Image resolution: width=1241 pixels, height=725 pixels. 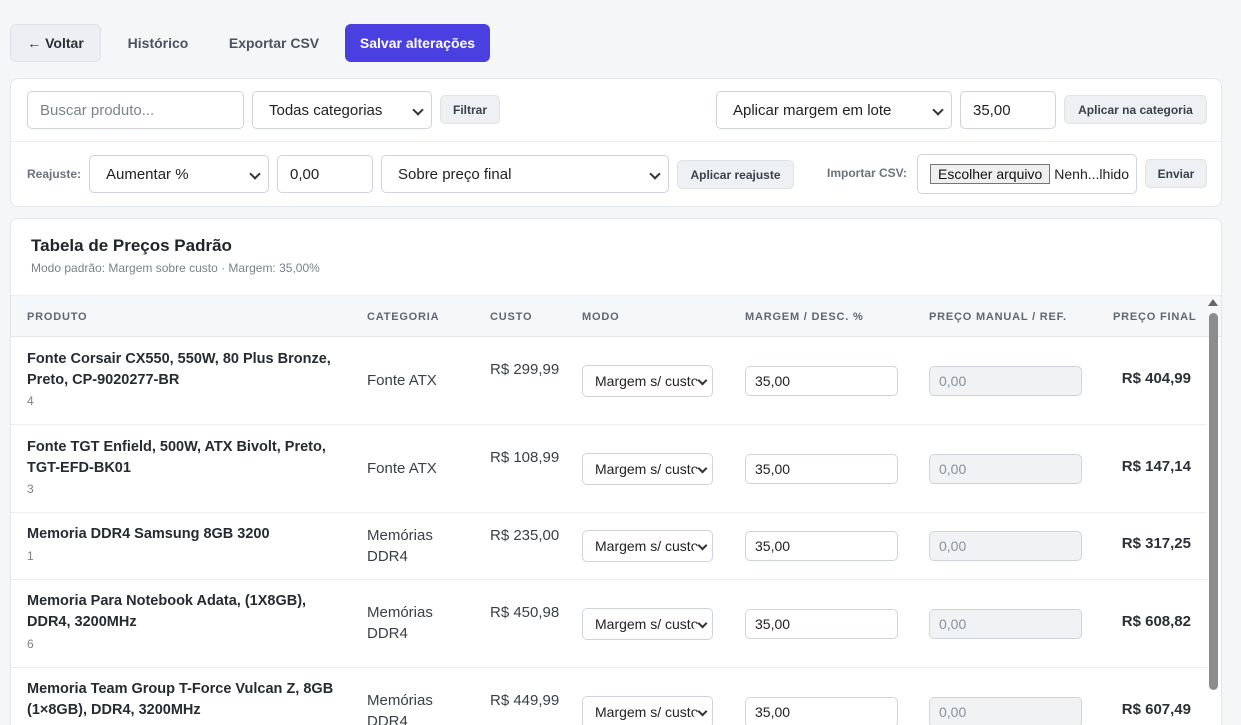 I want to click on scrollbar-thumb, so click(x=1213, y=501).